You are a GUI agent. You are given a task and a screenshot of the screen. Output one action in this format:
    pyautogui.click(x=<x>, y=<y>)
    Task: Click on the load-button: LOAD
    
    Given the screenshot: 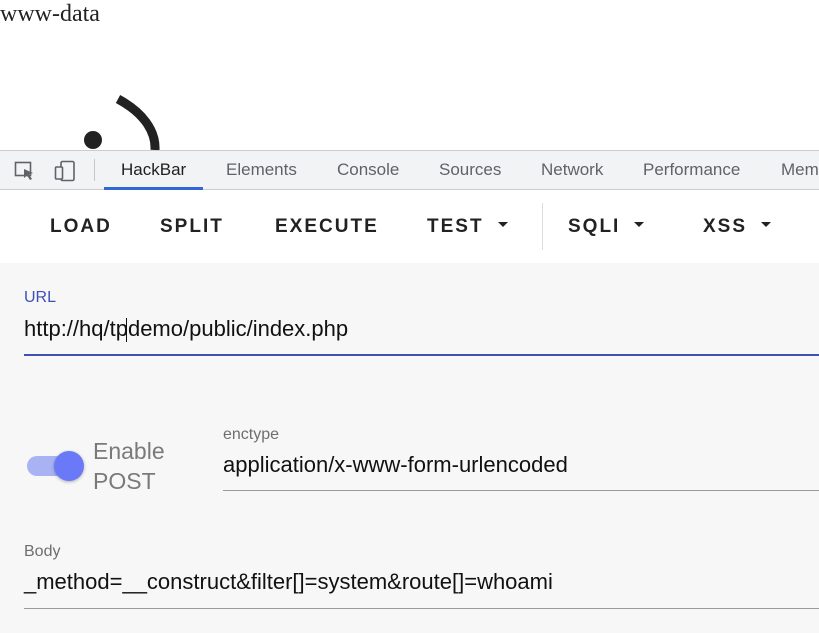 What is the action you would take?
    pyautogui.click(x=81, y=226)
    